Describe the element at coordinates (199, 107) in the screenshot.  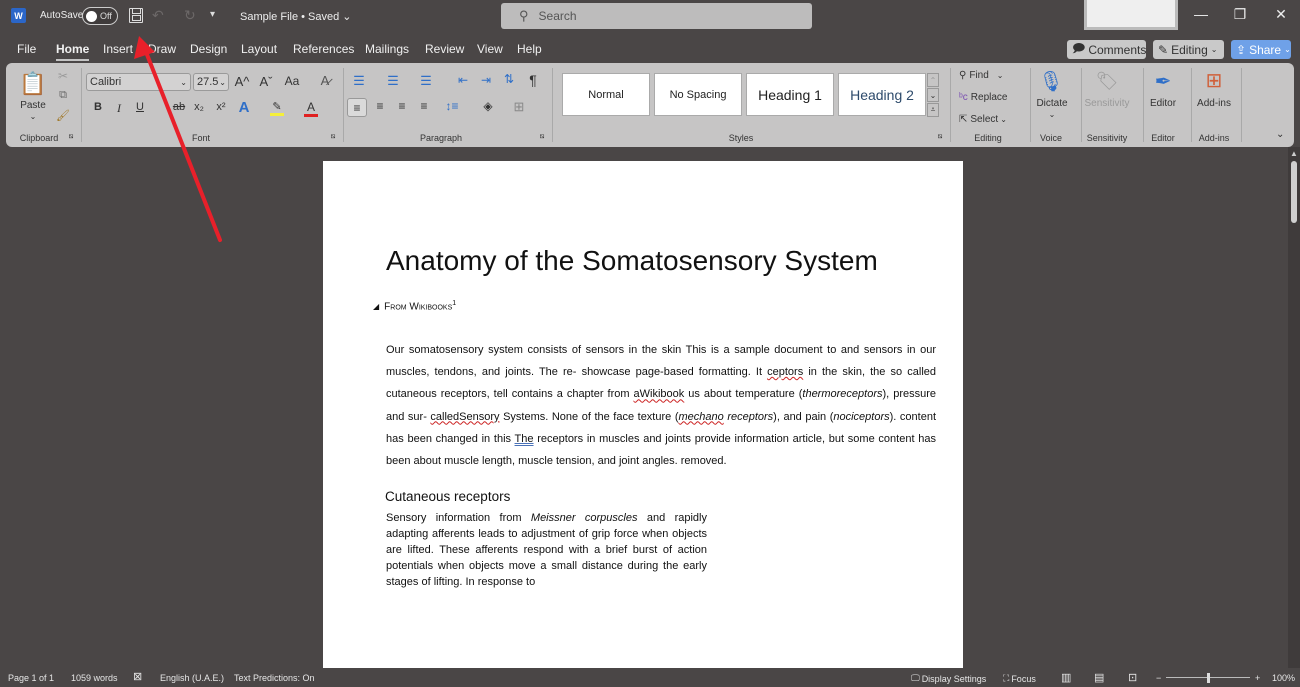
I see `subscript-button: x₂` at that location.